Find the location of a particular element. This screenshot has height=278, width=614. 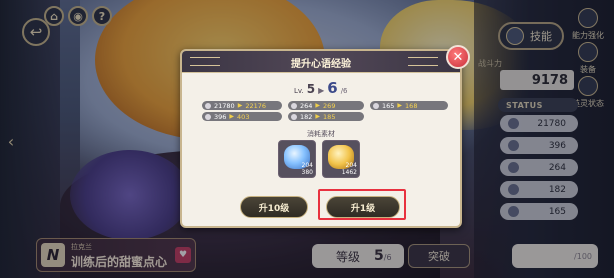

close-icon: ✕ is located at coordinates (458, 57).